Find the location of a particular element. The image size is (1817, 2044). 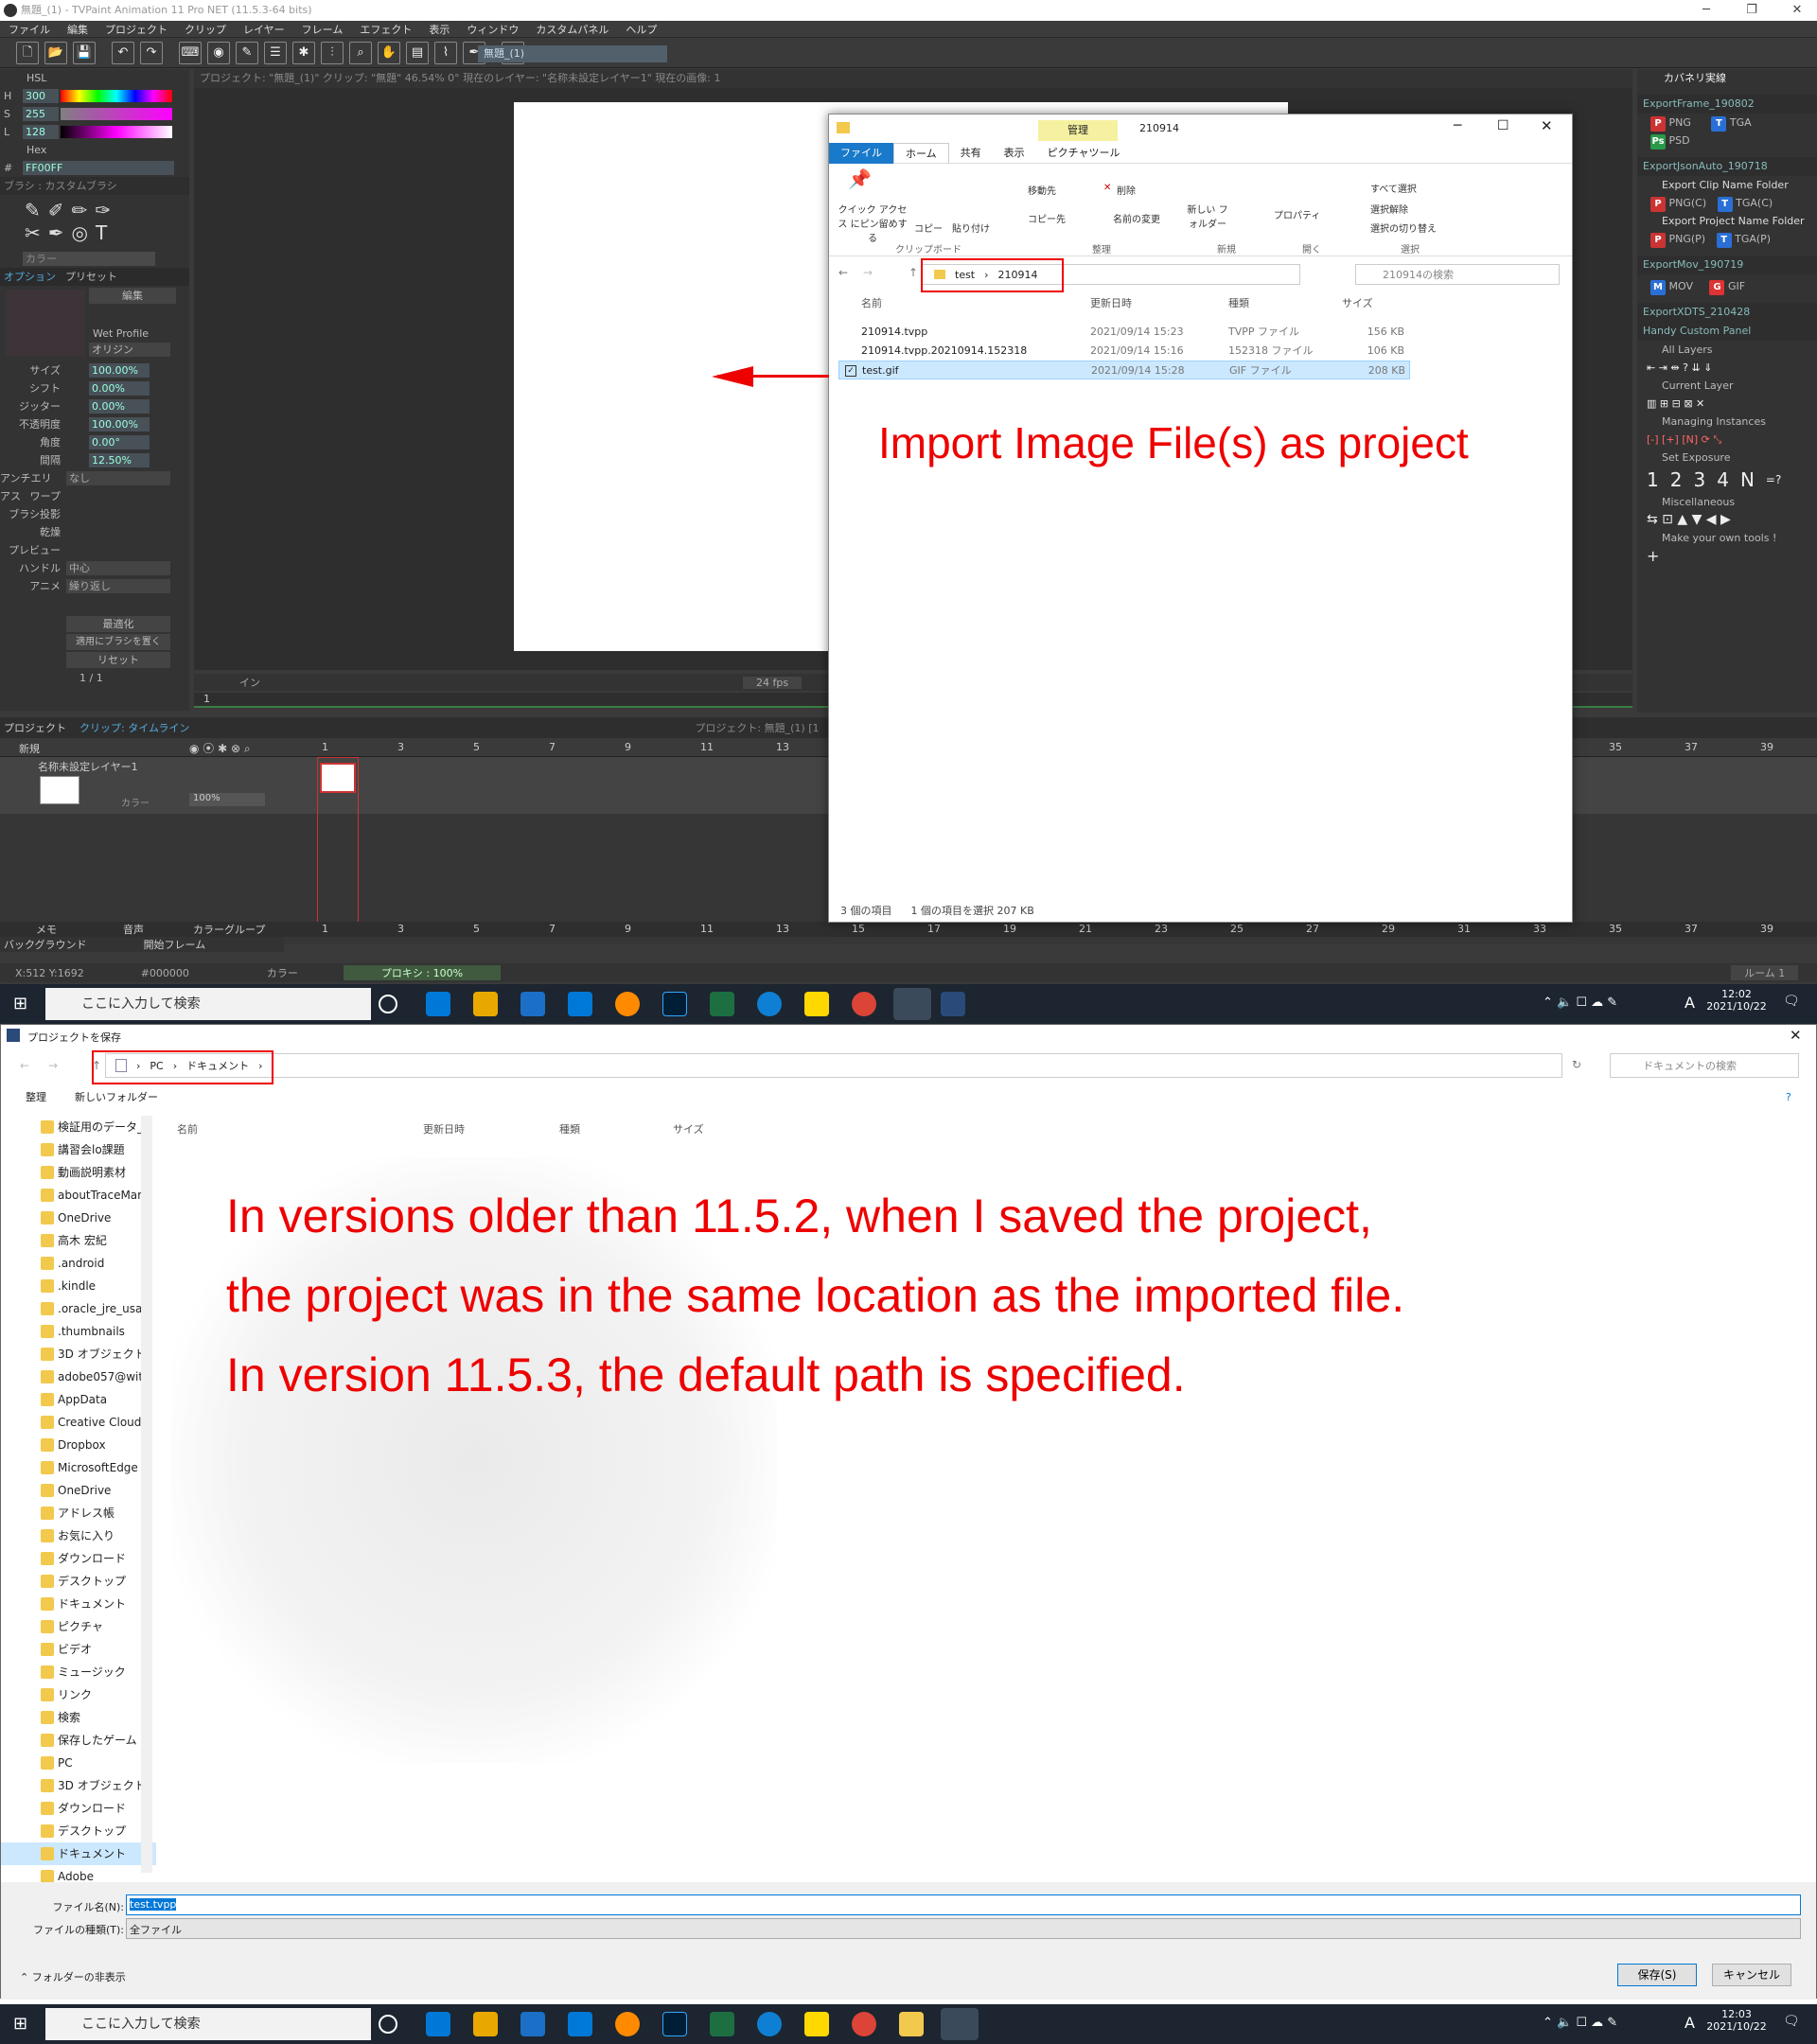

tree-item: adobe057@wit is located at coordinates (78, 1377).